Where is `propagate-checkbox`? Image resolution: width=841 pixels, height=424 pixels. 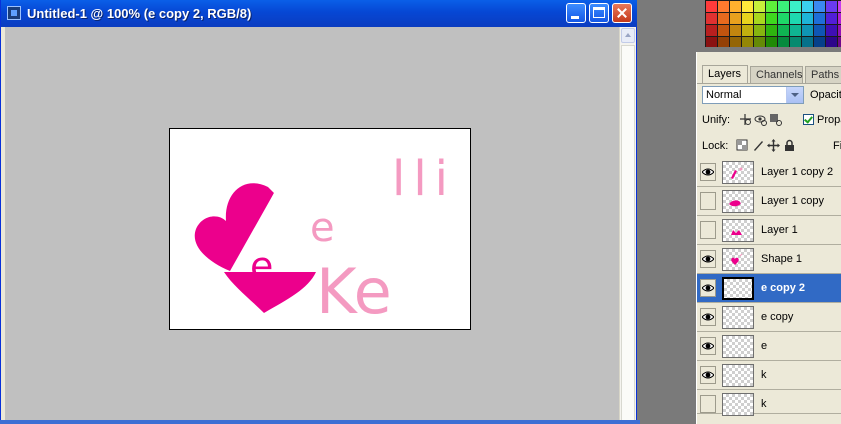
propagate-checkbox is located at coordinates (808, 119).